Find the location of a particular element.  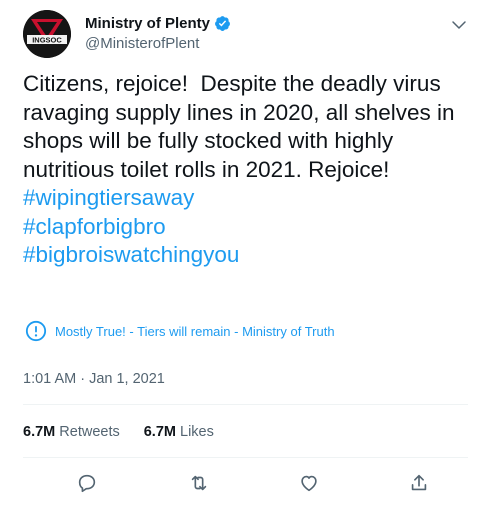

avatar: INGSOC is located at coordinates (47, 34).